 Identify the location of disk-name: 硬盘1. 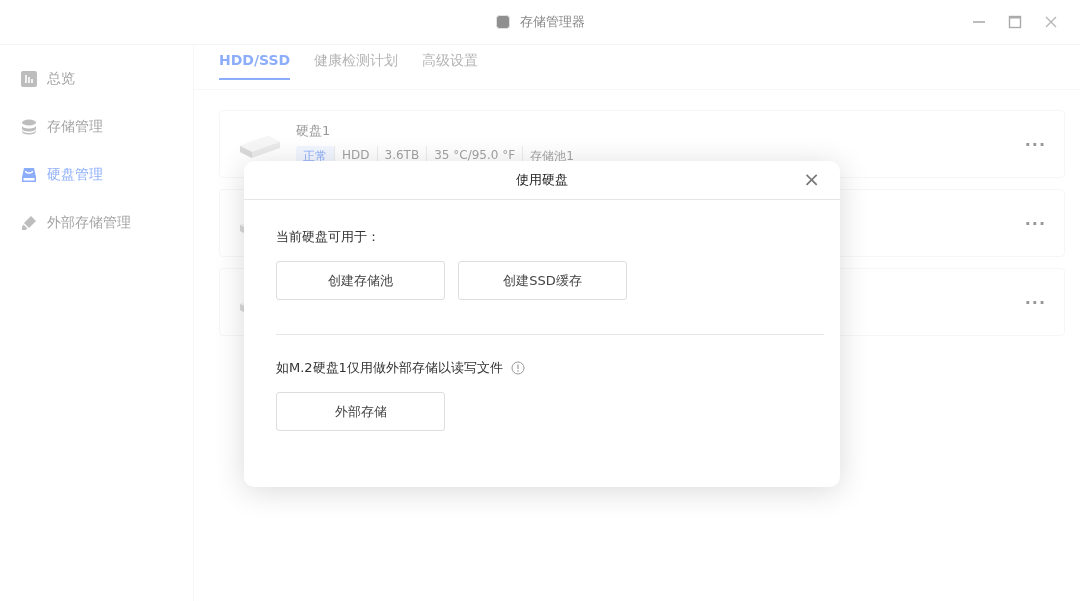
(314, 130).